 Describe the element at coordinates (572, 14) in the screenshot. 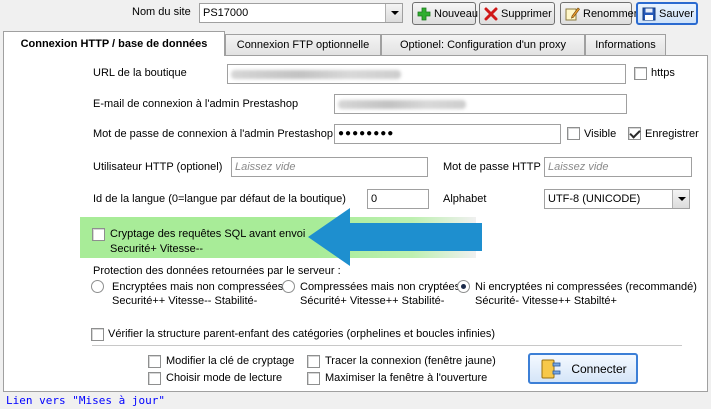

I see `rename-pencil-icon` at that location.